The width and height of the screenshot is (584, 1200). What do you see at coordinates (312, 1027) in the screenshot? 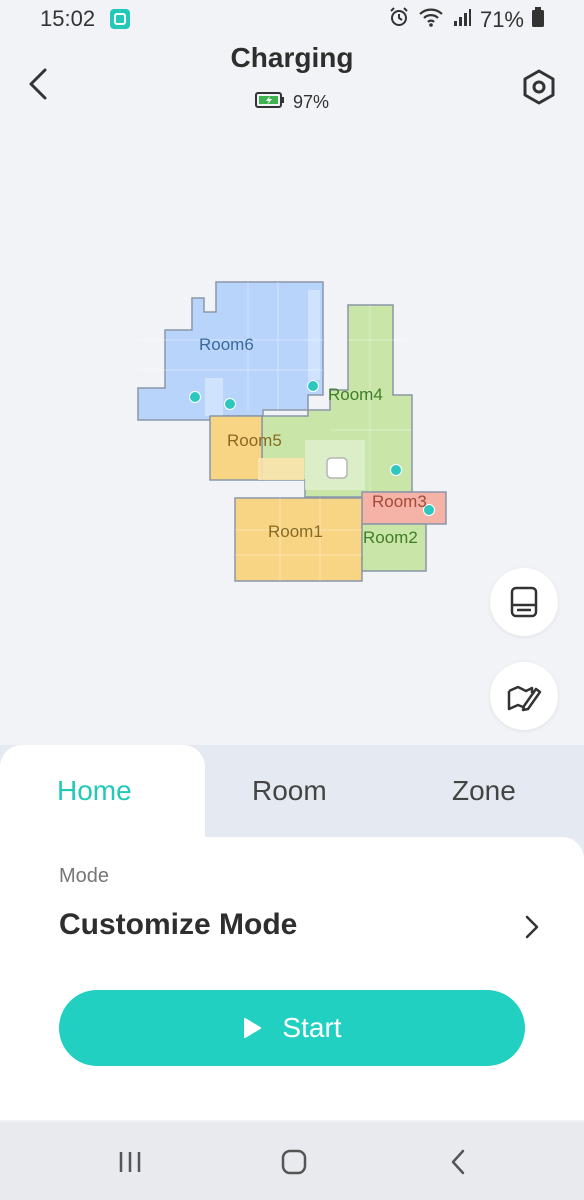
I see `start-label: Start` at bounding box center [312, 1027].